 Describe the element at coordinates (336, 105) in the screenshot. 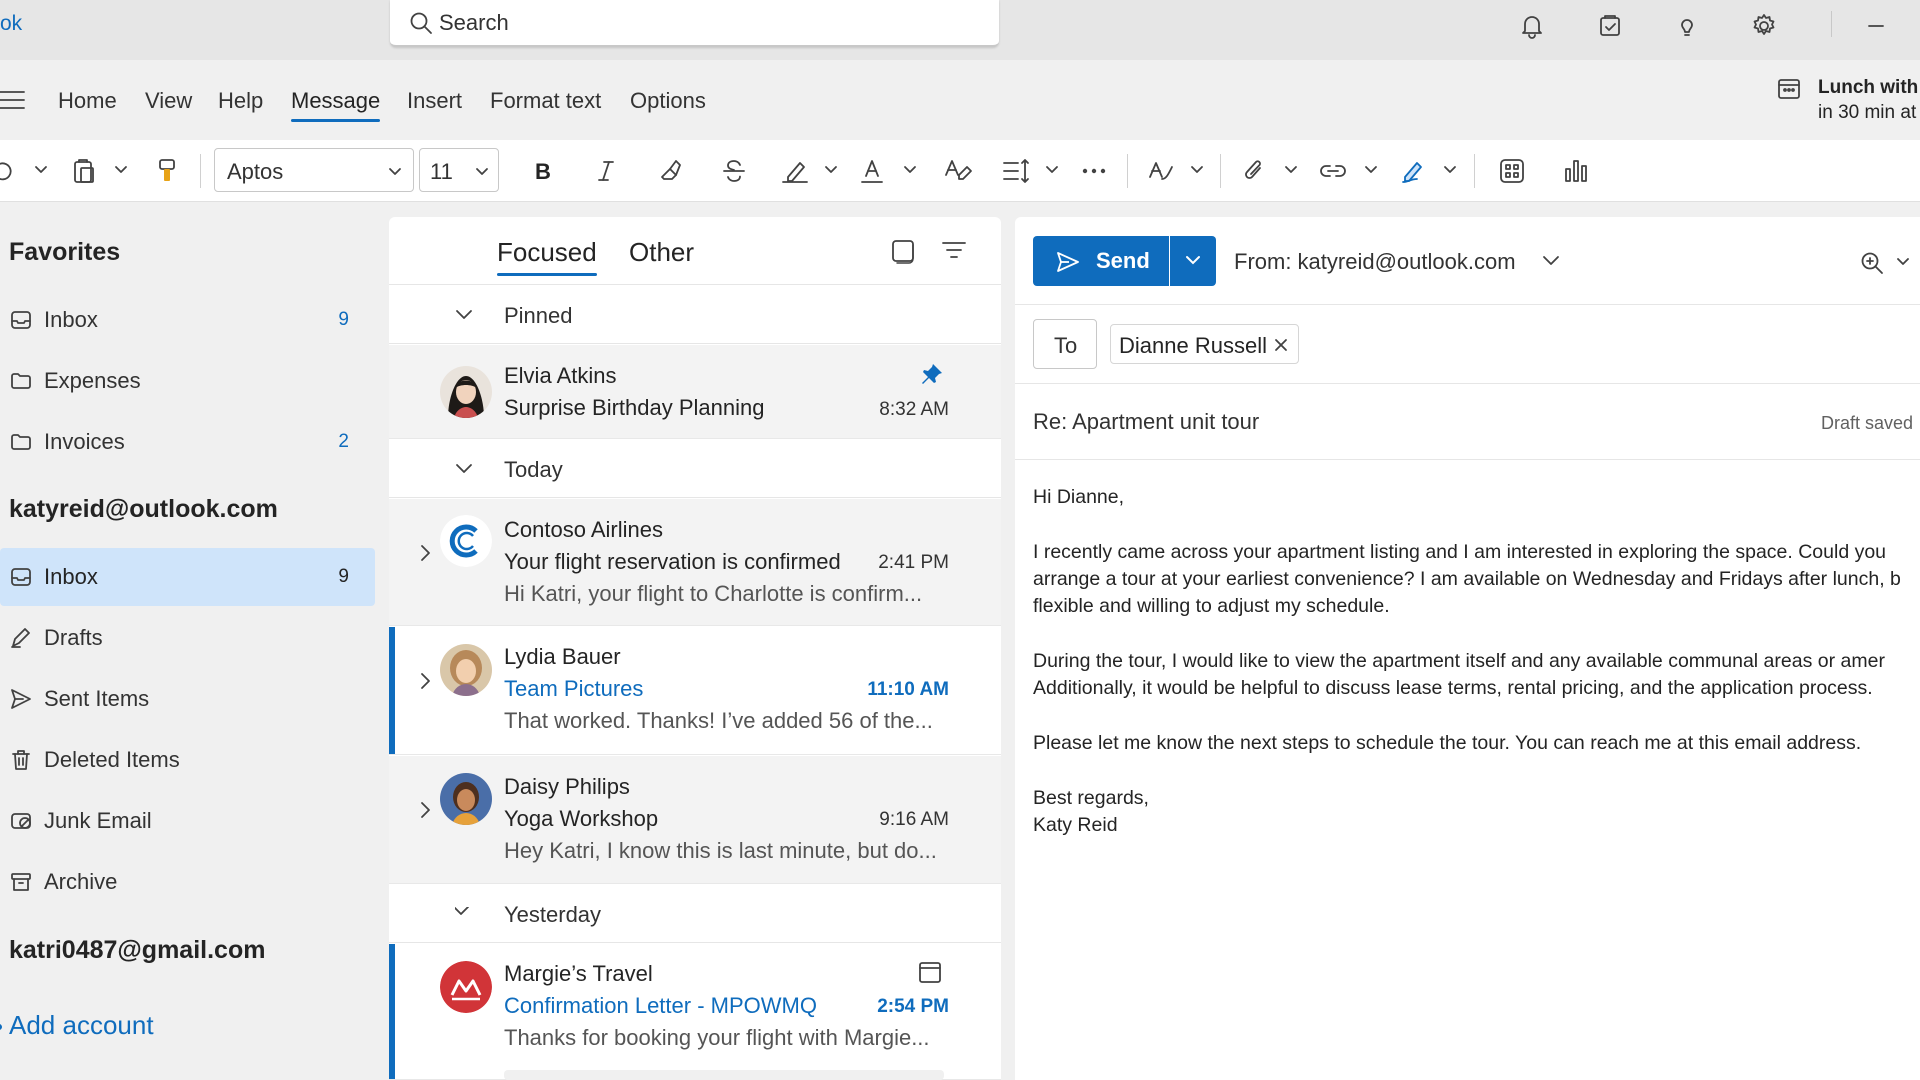

I see `tab-message: Message` at that location.